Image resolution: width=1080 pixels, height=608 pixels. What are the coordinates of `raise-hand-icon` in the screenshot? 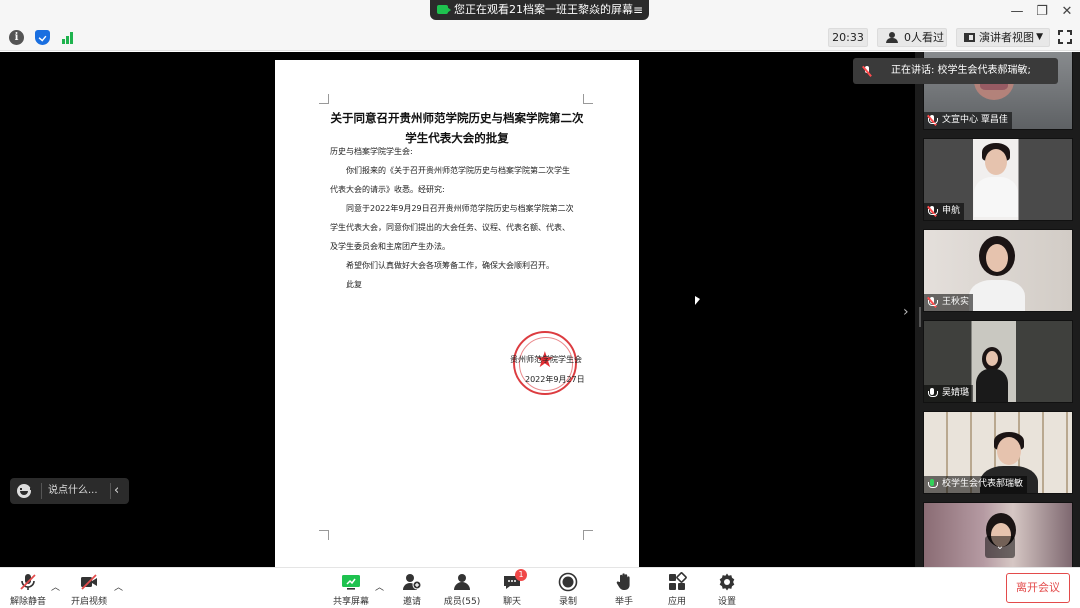 It's located at (623, 581).